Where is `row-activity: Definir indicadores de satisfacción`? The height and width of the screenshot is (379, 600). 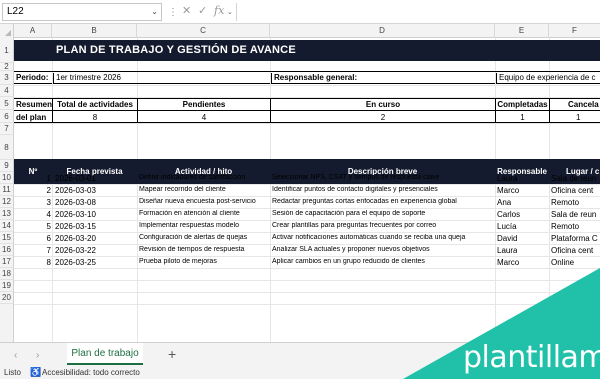 row-activity: Definir indicadores de satisfacción is located at coordinates (204, 177).